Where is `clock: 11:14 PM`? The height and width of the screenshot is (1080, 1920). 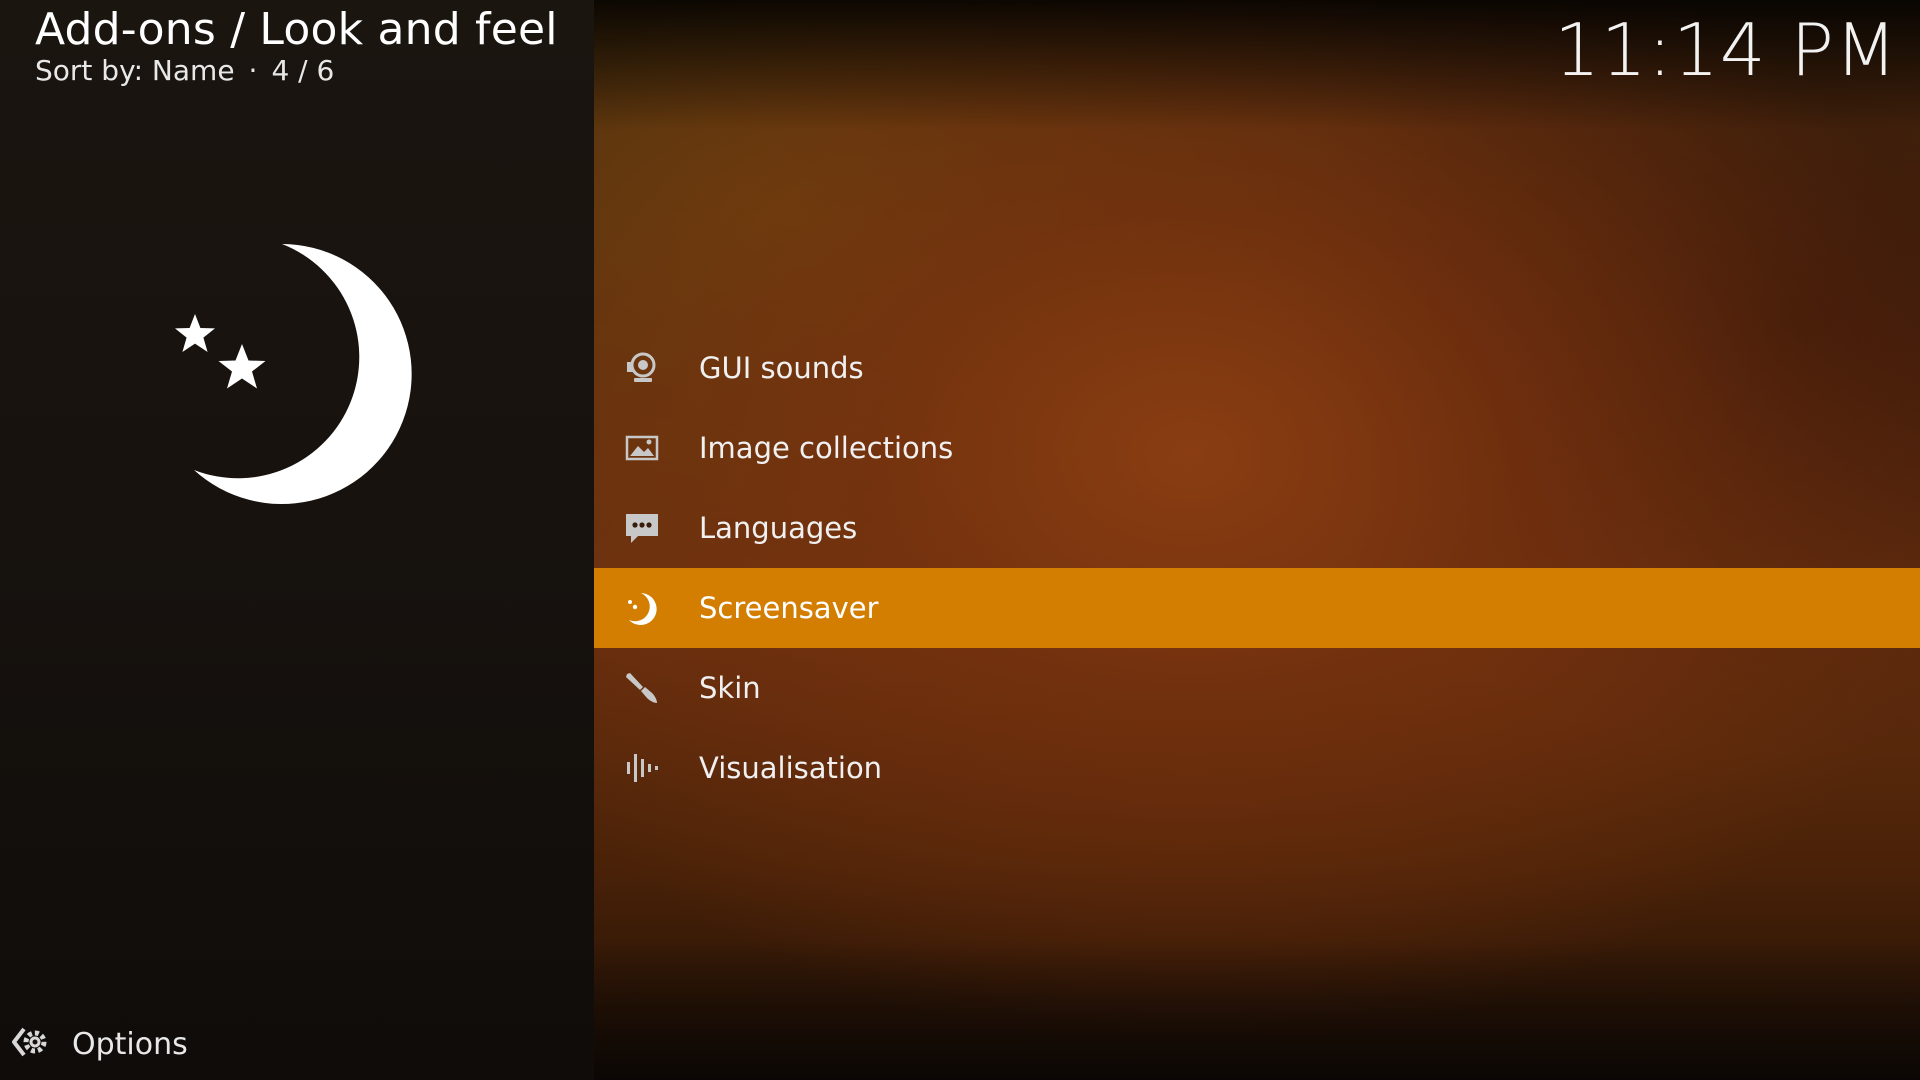 clock: 11:14 PM is located at coordinates (1726, 50).